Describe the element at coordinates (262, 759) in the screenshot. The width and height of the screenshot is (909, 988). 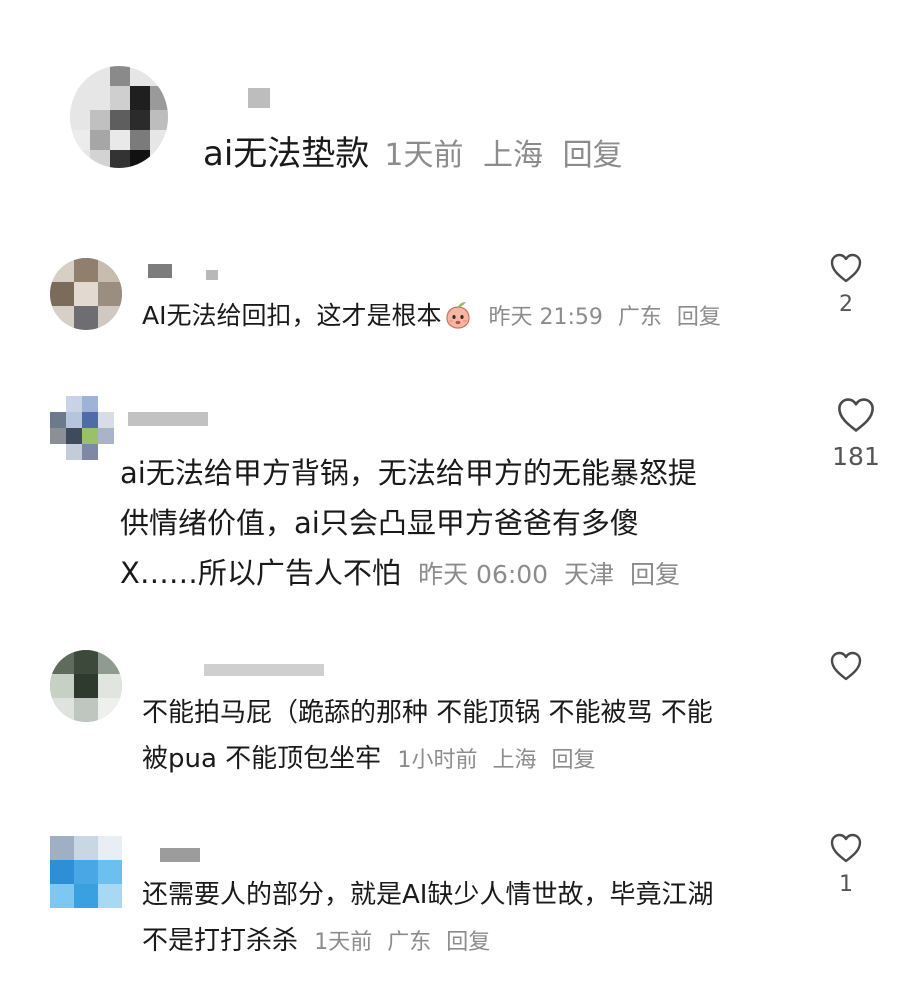
I see `reply-text-line: 被pua 不能顶包坐牢` at that location.